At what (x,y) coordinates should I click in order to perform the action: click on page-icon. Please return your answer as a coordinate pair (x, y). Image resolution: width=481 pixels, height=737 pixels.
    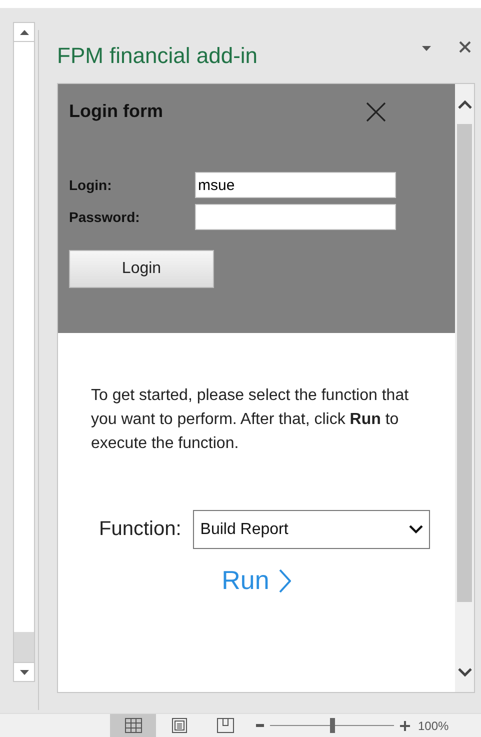
    Looking at the image, I should click on (179, 725).